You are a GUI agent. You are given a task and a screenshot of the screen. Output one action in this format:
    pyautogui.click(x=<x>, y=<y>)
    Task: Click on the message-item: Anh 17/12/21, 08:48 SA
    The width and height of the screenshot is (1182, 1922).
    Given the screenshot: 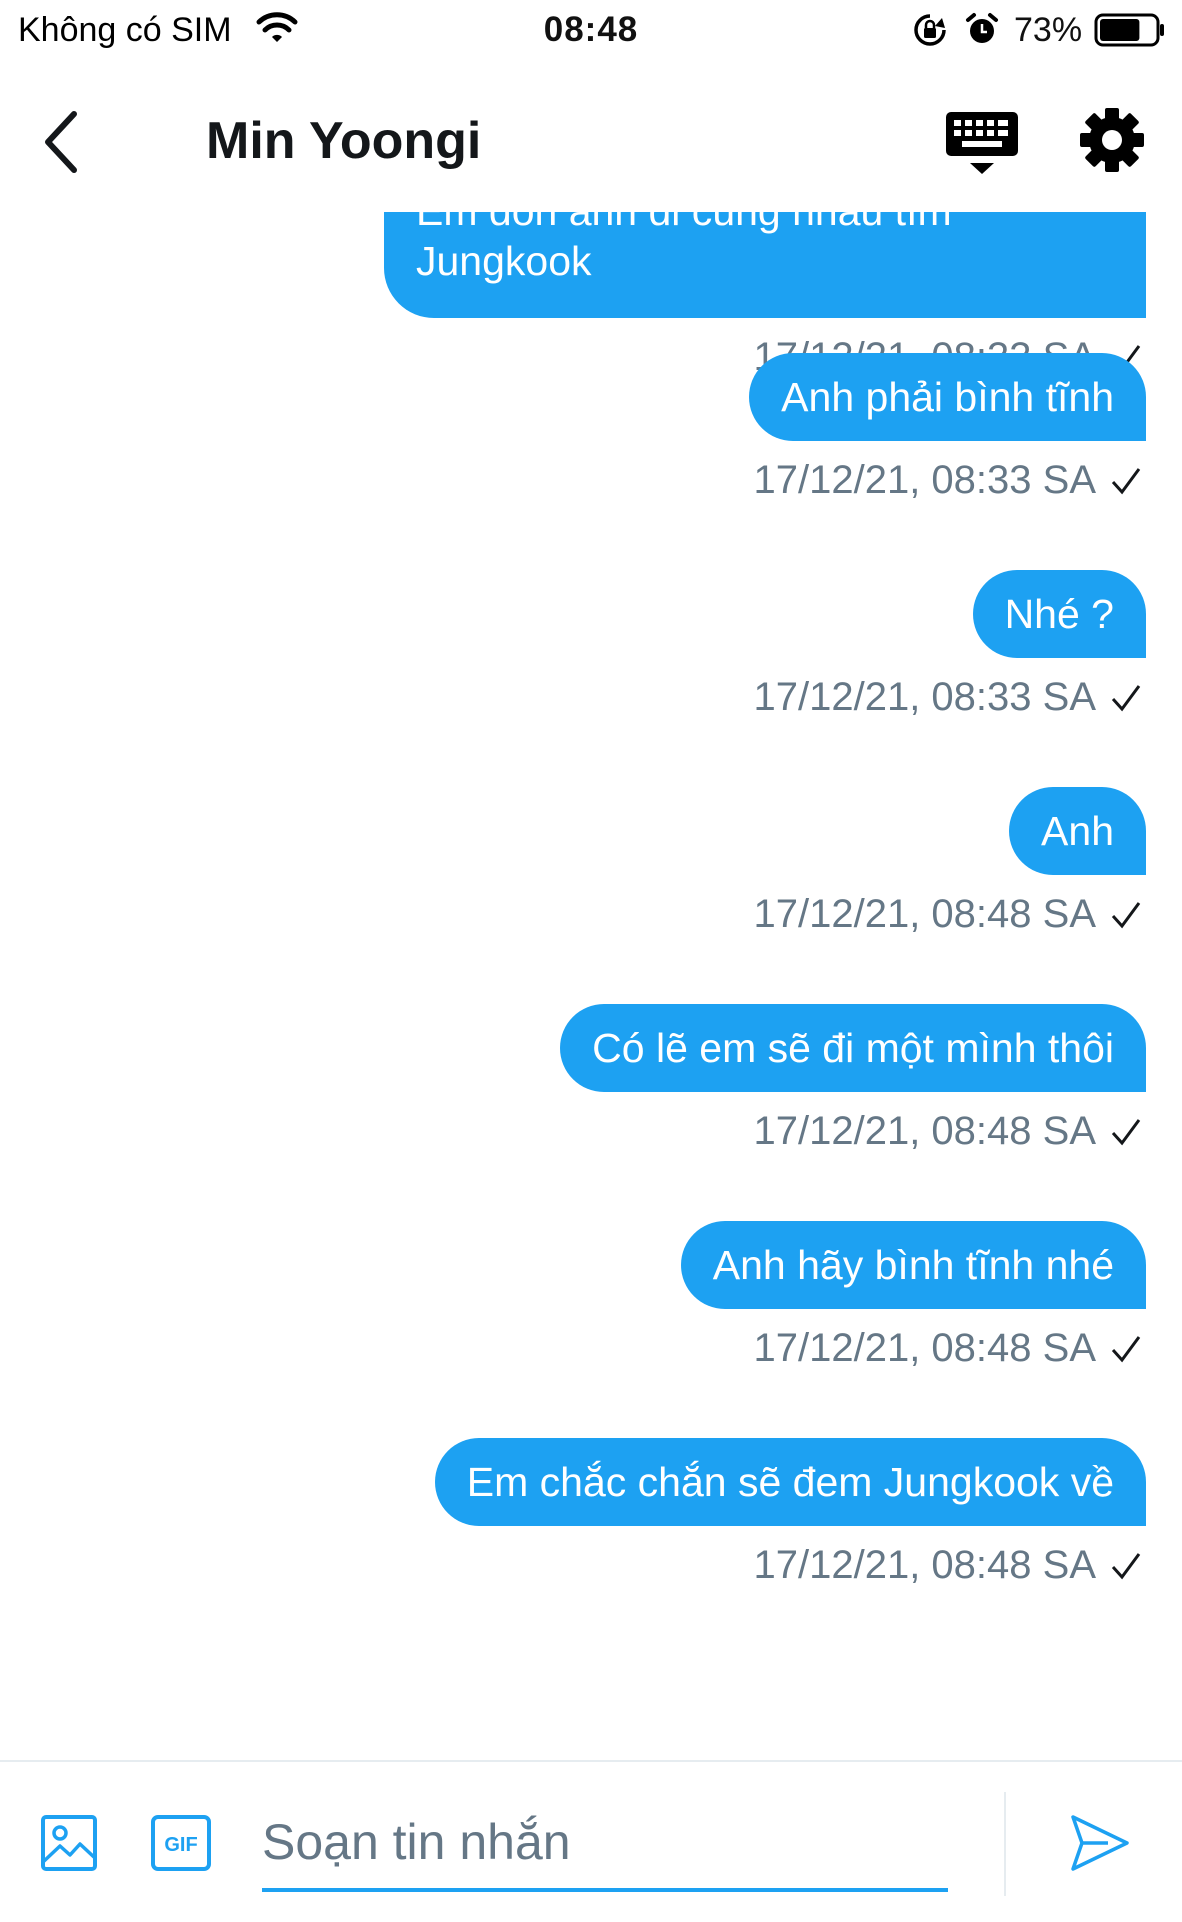 What is the action you would take?
    pyautogui.click(x=950, y=863)
    